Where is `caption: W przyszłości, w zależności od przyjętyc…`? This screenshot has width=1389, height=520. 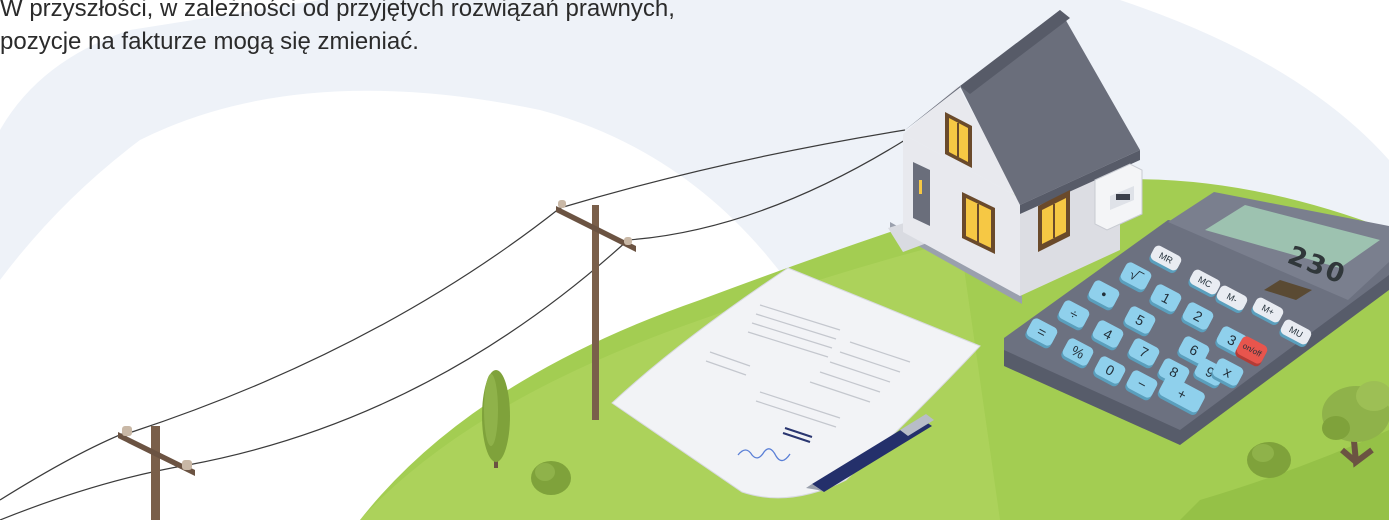
caption: W przyszłości, w zależności od przyjętyc… is located at coordinates (337, 29).